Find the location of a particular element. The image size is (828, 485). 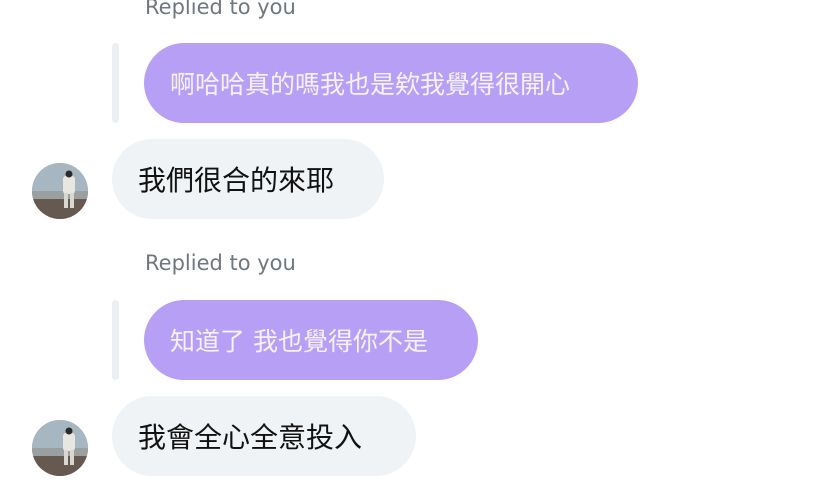

quoted-message-bubble: 啊哈哈真的嗎我也是欸我覺得很開心 is located at coordinates (391, 83).